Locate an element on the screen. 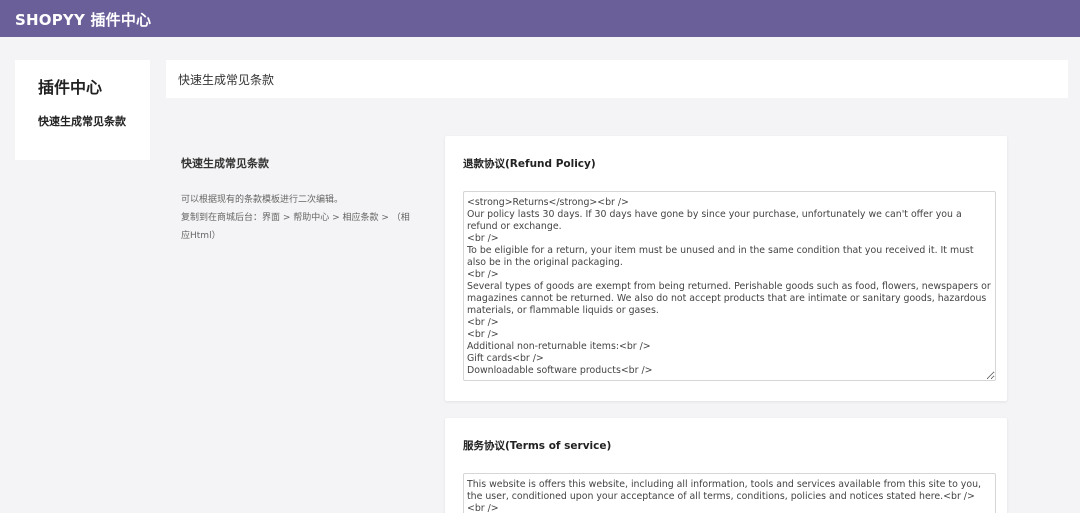 The height and width of the screenshot is (513, 1080). info-line: 复制到在商城后台：界面 > 帮助中心 > 相应条款 > （相 is located at coordinates (295, 218).